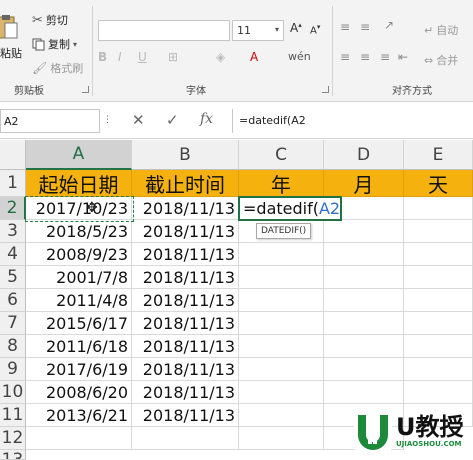 The width and height of the screenshot is (473, 460). What do you see at coordinates (13, 155) in the screenshot?
I see `select-all-corner` at bounding box center [13, 155].